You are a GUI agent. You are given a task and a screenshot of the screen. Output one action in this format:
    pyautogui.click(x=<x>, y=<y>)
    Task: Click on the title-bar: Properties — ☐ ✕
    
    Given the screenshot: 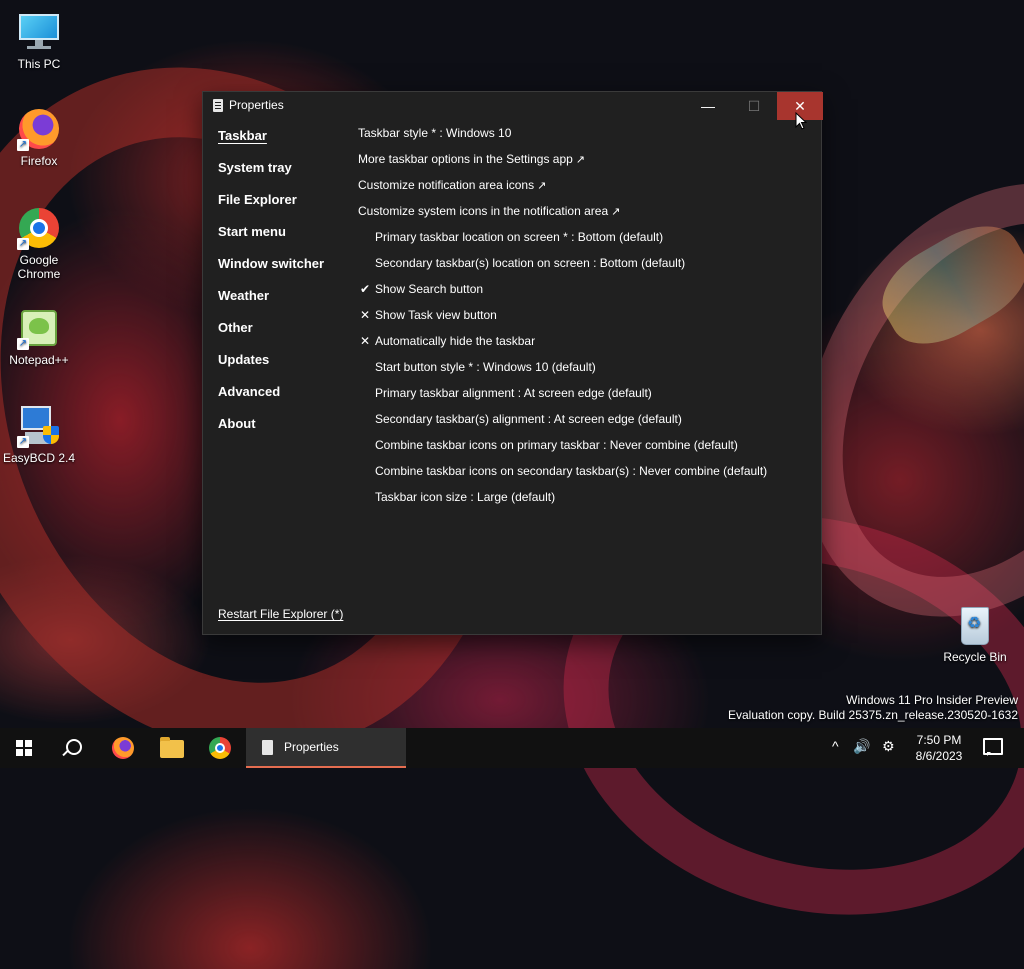 What is the action you would take?
    pyautogui.click(x=513, y=106)
    